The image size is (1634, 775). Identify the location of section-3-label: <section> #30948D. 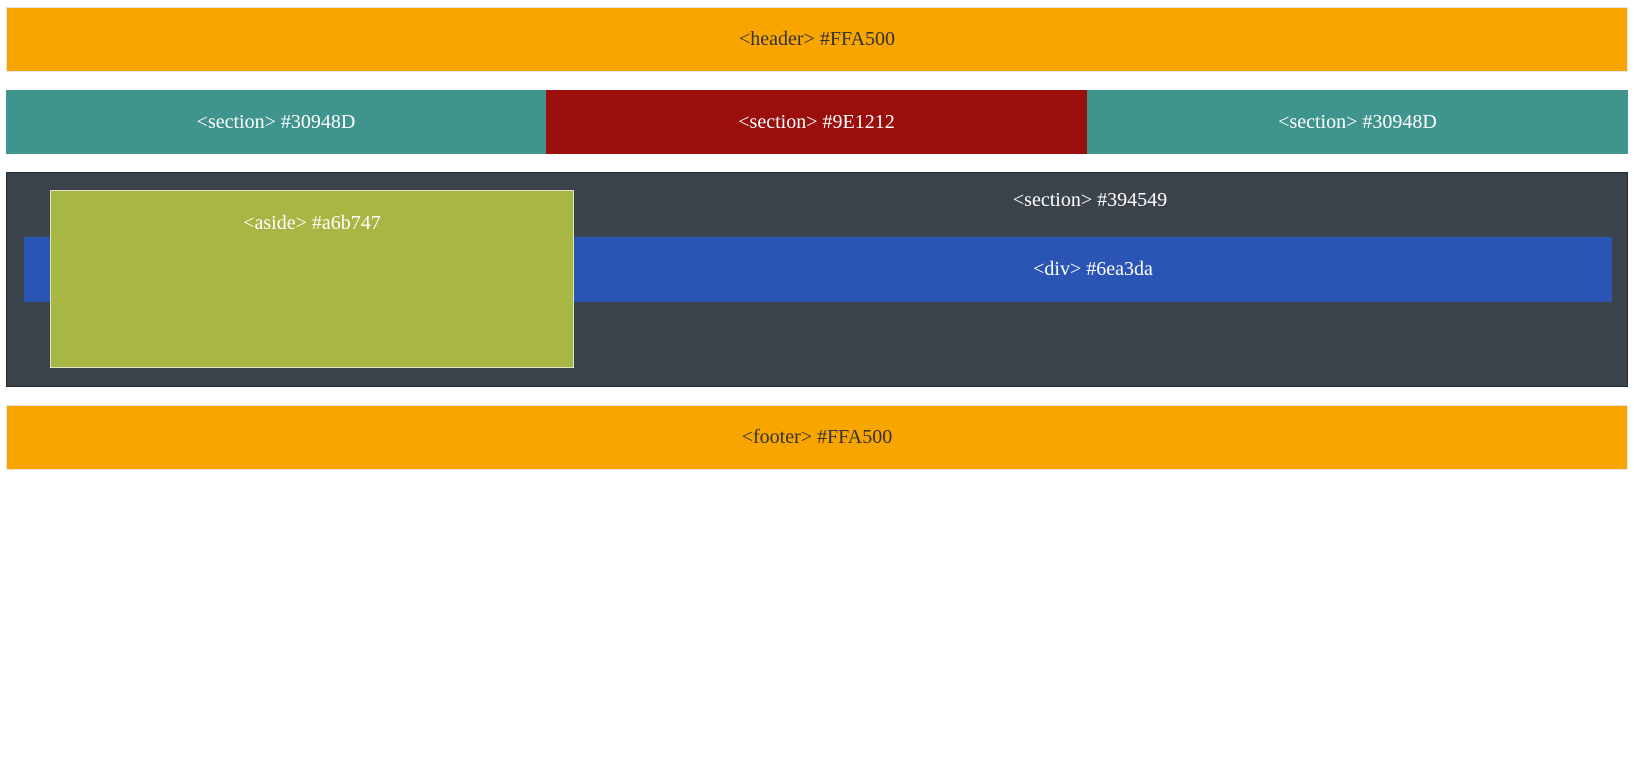
(1357, 121).